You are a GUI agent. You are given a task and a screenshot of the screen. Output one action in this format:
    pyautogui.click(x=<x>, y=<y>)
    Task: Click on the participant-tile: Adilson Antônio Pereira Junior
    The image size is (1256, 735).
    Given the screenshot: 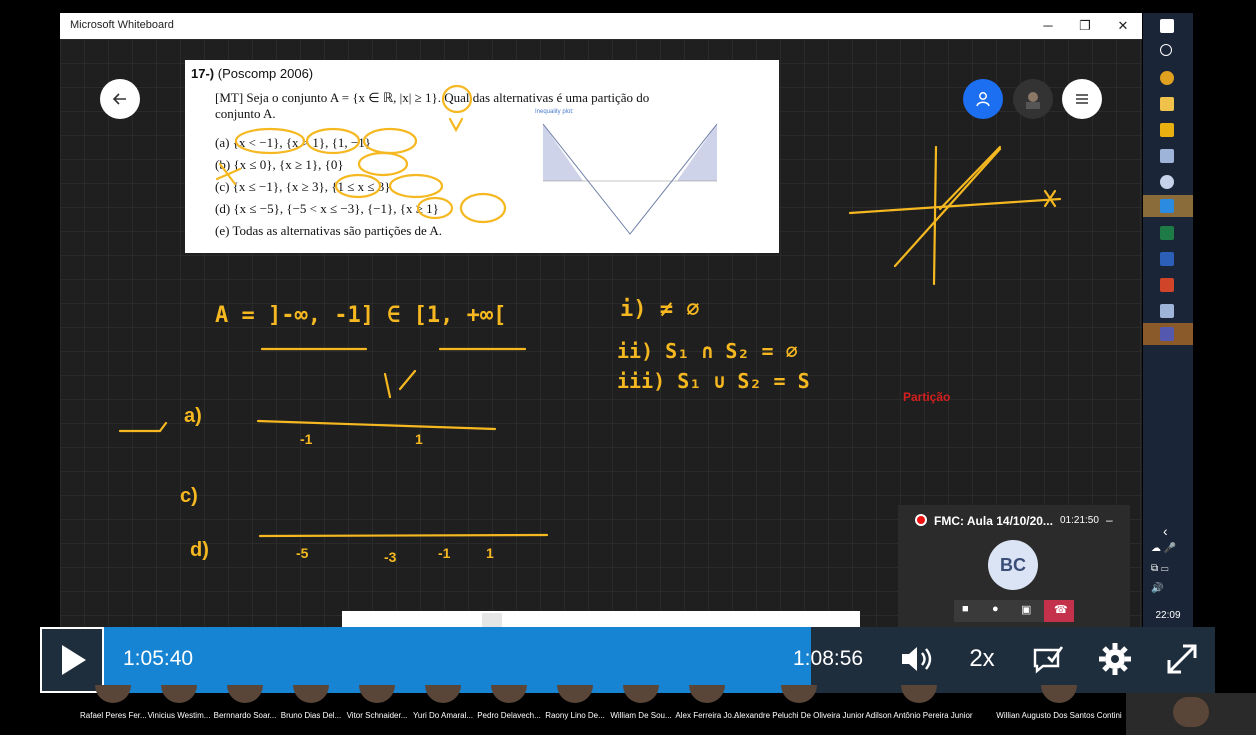 What is the action you would take?
    pyautogui.click(x=919, y=710)
    